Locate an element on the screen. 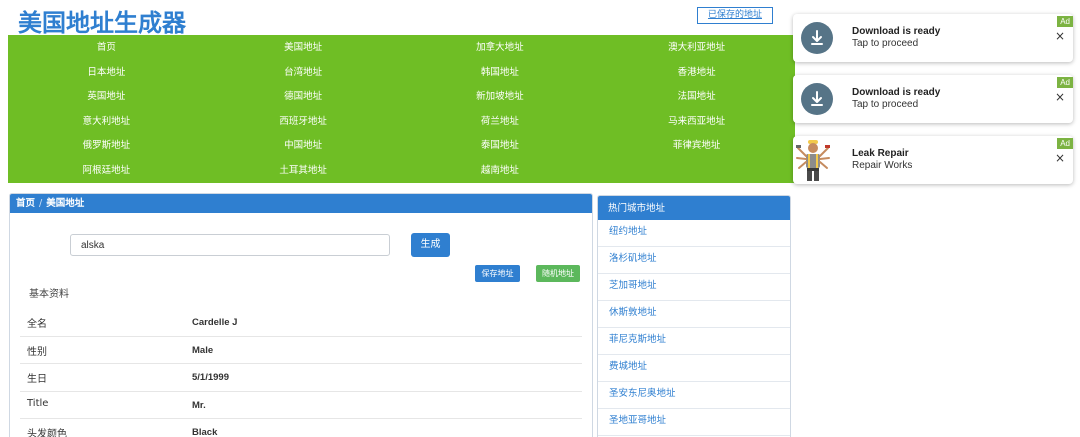  nav-item-malaysia: 马来西亚地址 is located at coordinates (696, 122).